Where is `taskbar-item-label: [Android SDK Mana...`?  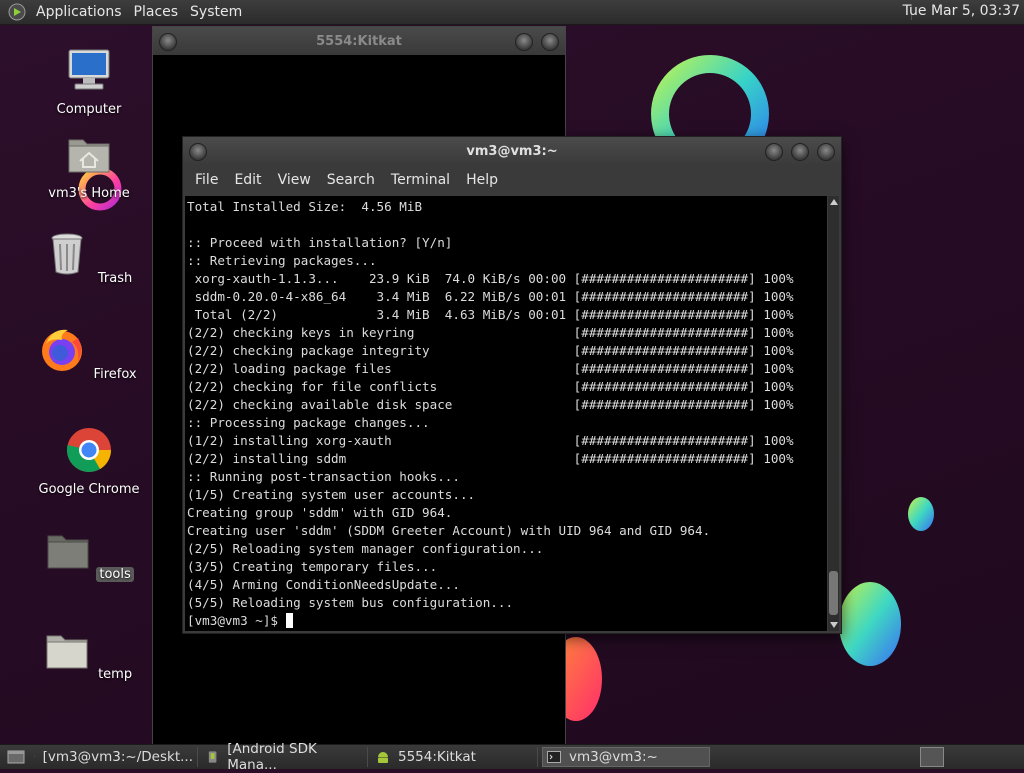 taskbar-item-label: [Android SDK Mana... is located at coordinates (272, 757).